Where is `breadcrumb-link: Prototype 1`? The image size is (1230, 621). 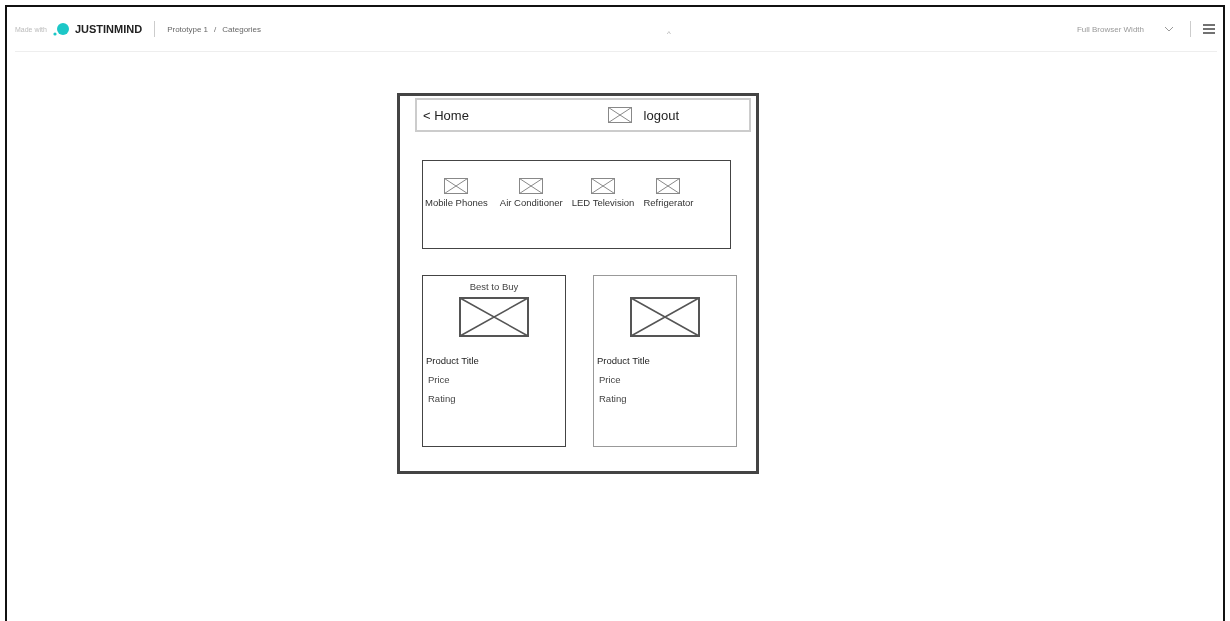 breadcrumb-link: Prototype 1 is located at coordinates (188, 29).